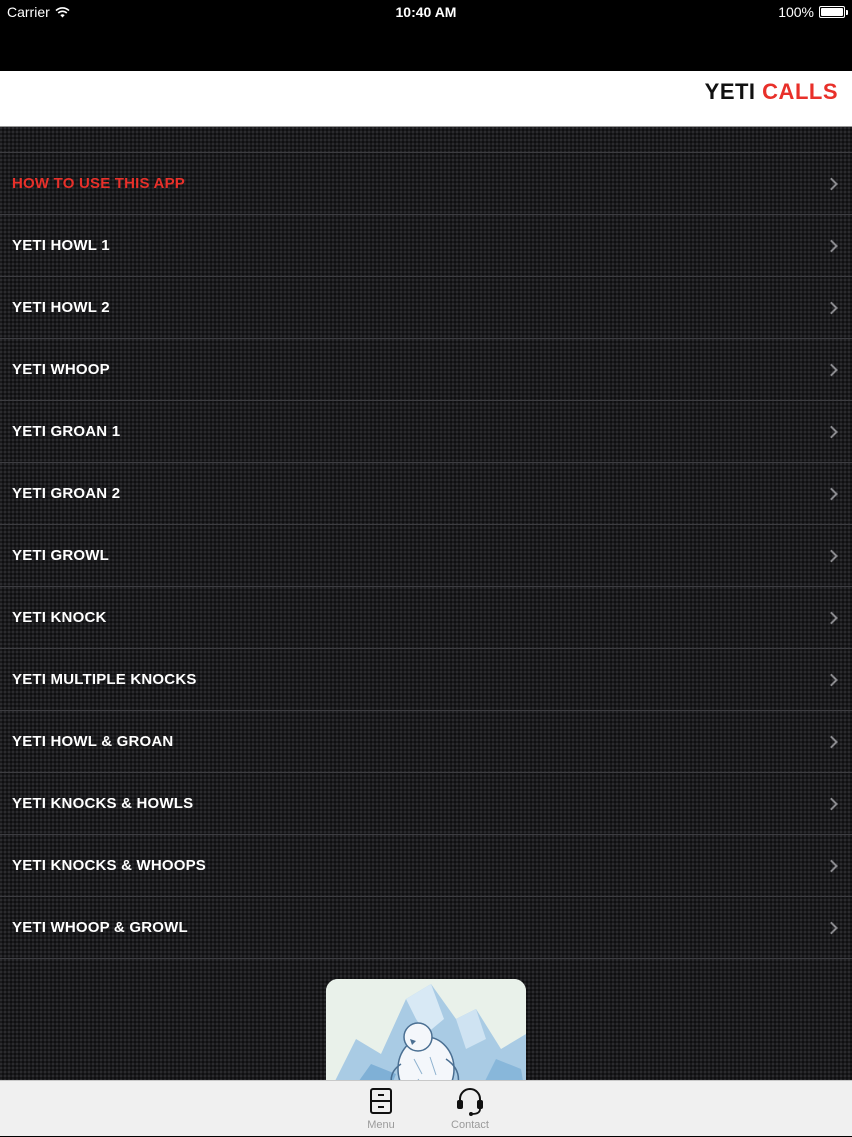 Image resolution: width=852 pixels, height=1137 pixels. Describe the element at coordinates (59, 617) in the screenshot. I see `menu-item-label: YETI KNOCK` at that location.